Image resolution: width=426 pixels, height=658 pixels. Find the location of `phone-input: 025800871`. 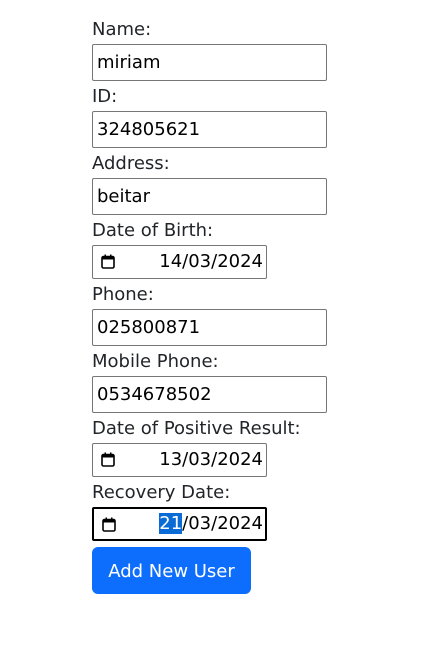

phone-input: 025800871 is located at coordinates (209, 327).